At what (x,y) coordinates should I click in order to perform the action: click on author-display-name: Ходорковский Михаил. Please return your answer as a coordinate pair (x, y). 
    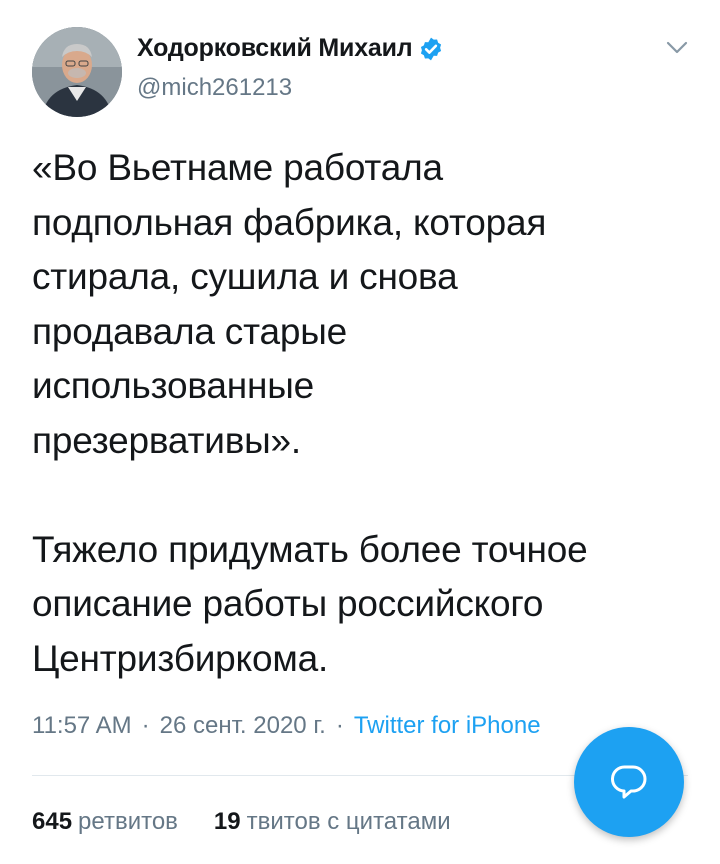
    Looking at the image, I should click on (275, 48).